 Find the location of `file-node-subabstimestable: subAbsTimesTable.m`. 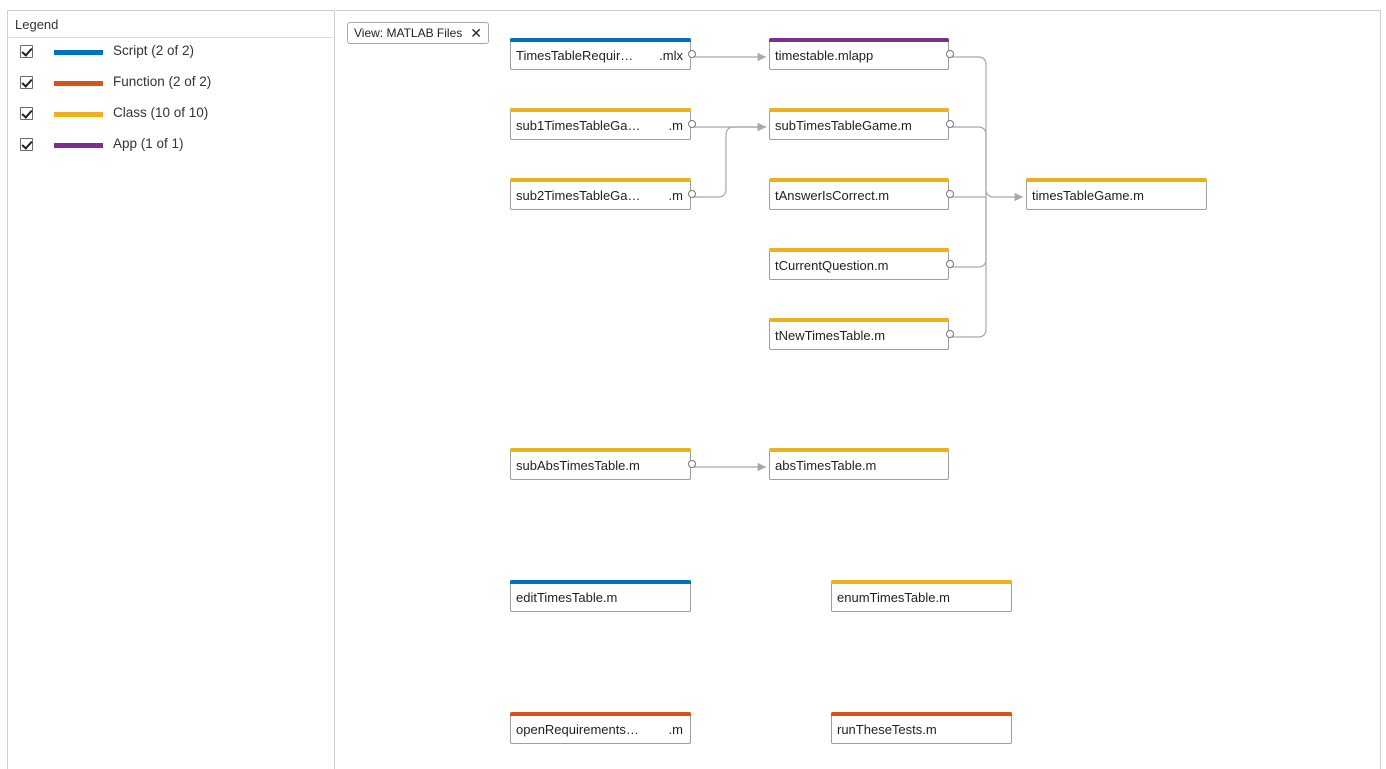

file-node-subabstimestable: subAbsTimesTable.m is located at coordinates (603, 464).